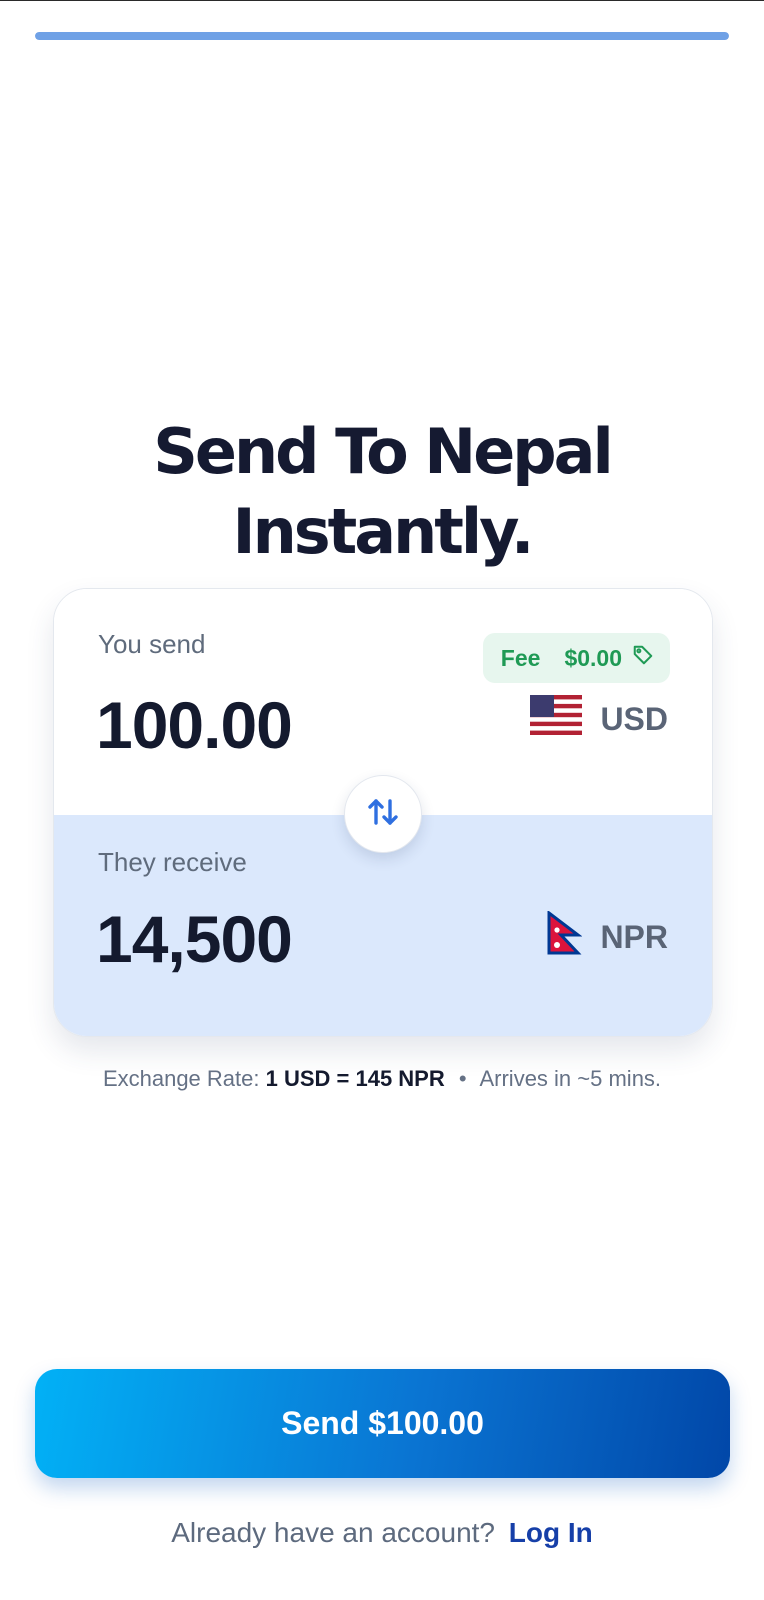 Image resolution: width=764 pixels, height=1600 pixels. I want to click on tag-icon, so click(643, 658).